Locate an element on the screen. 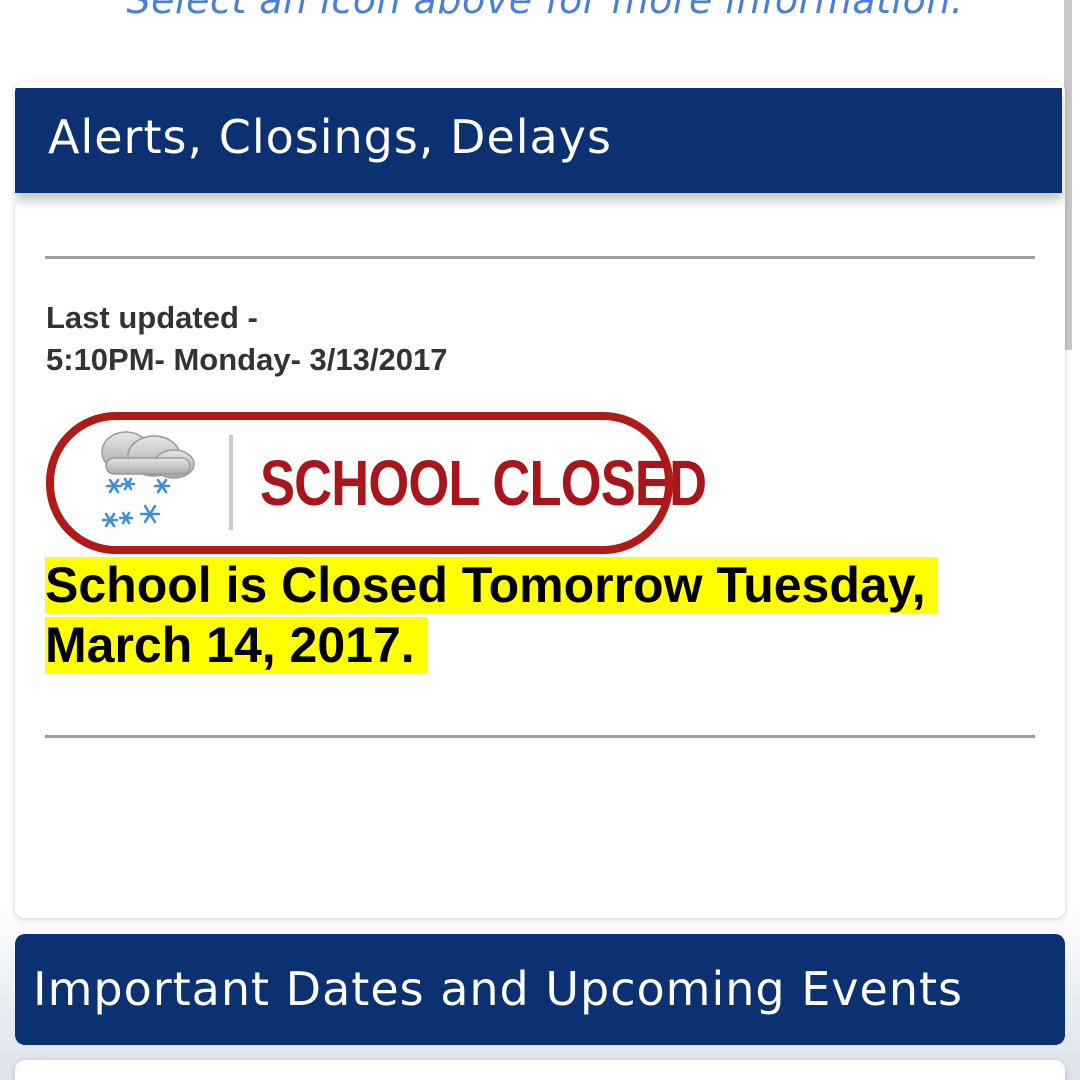  badge-separator is located at coordinates (231, 482).